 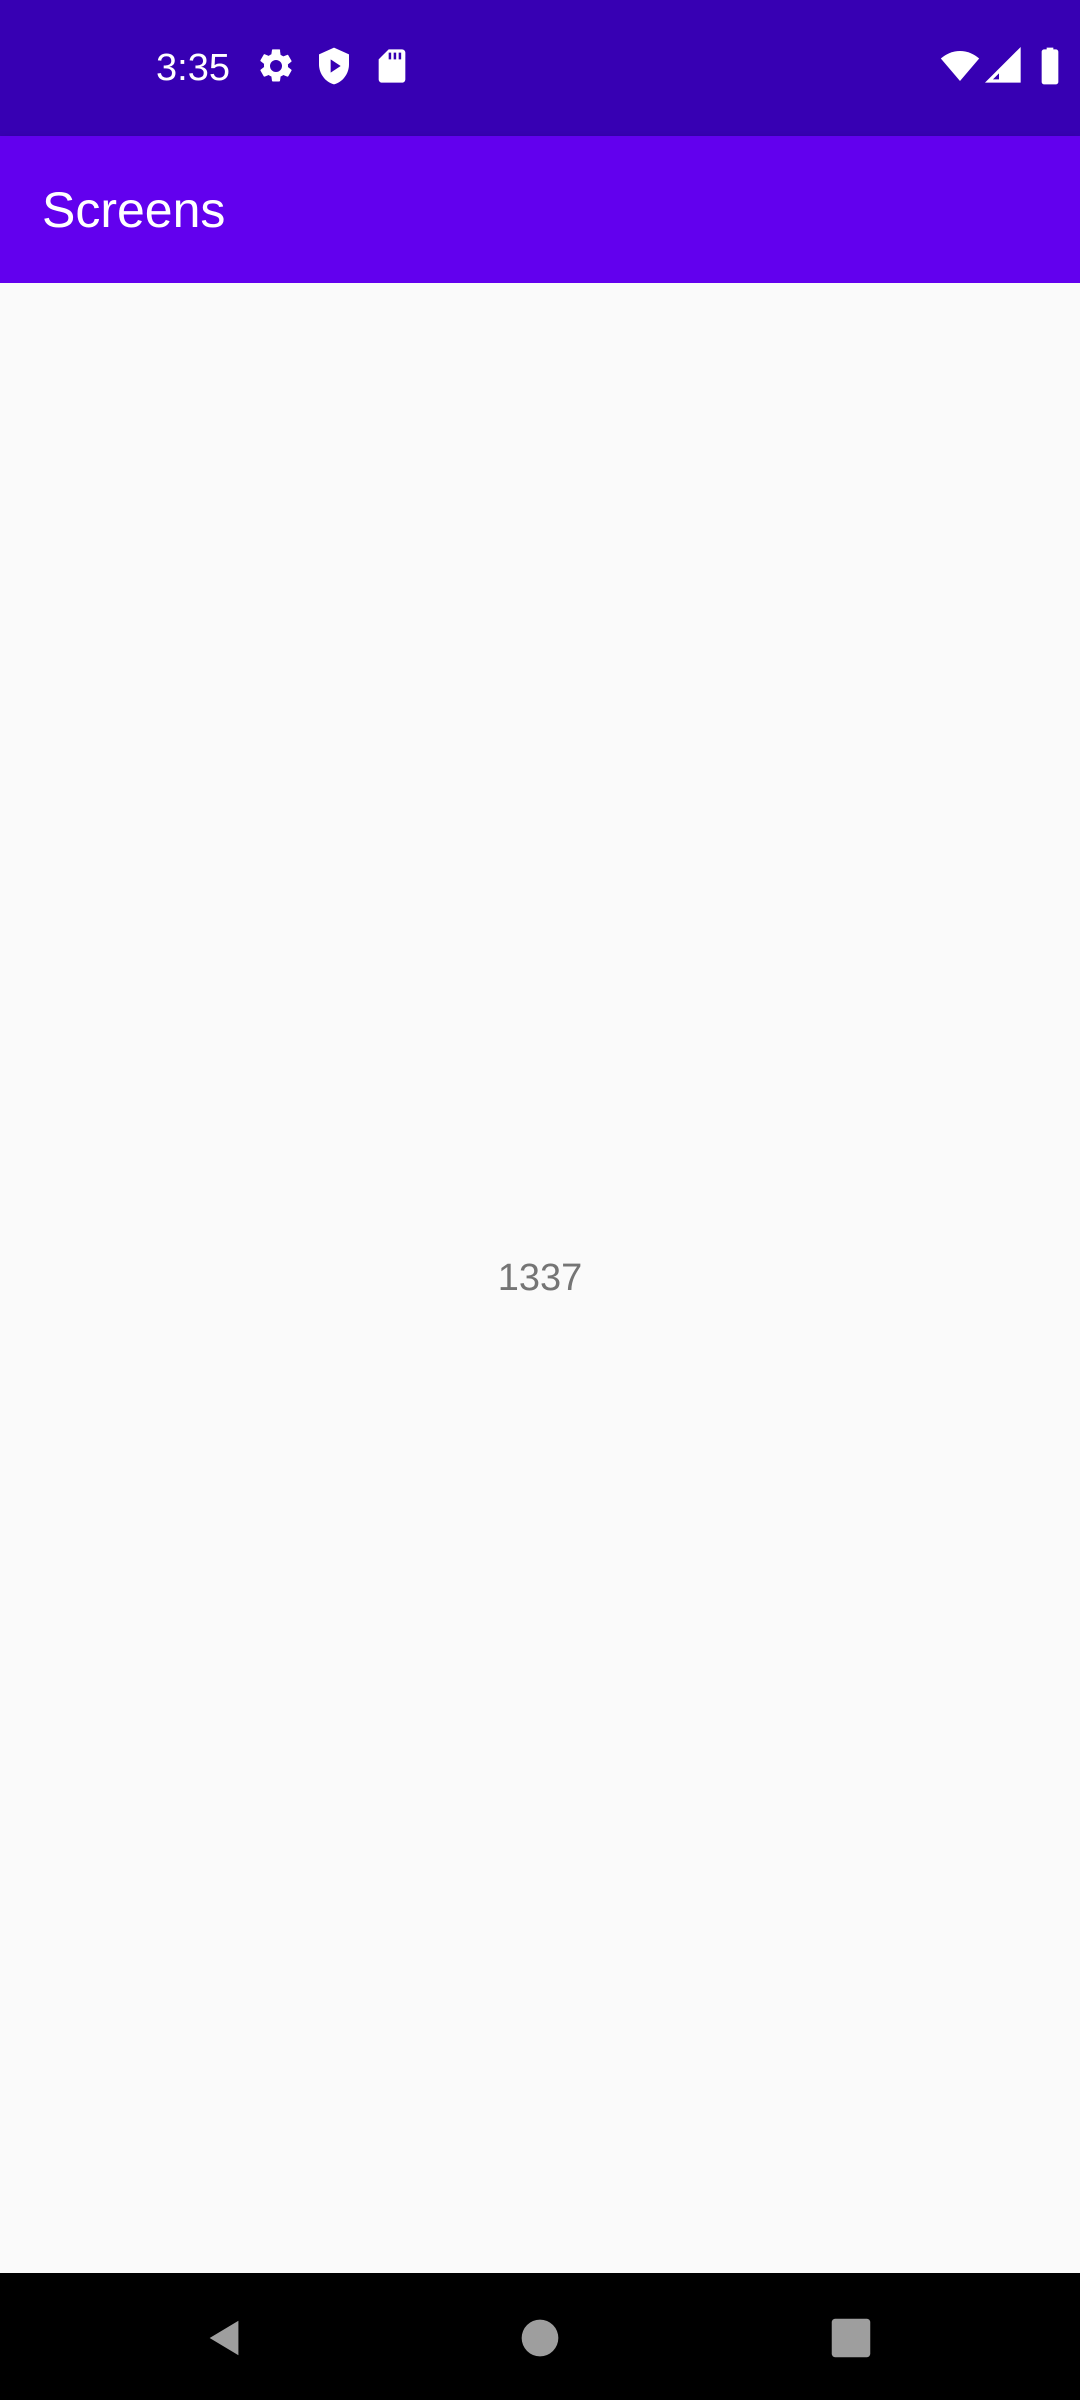 What do you see at coordinates (1004, 66) in the screenshot?
I see `cell-signal-icon` at bounding box center [1004, 66].